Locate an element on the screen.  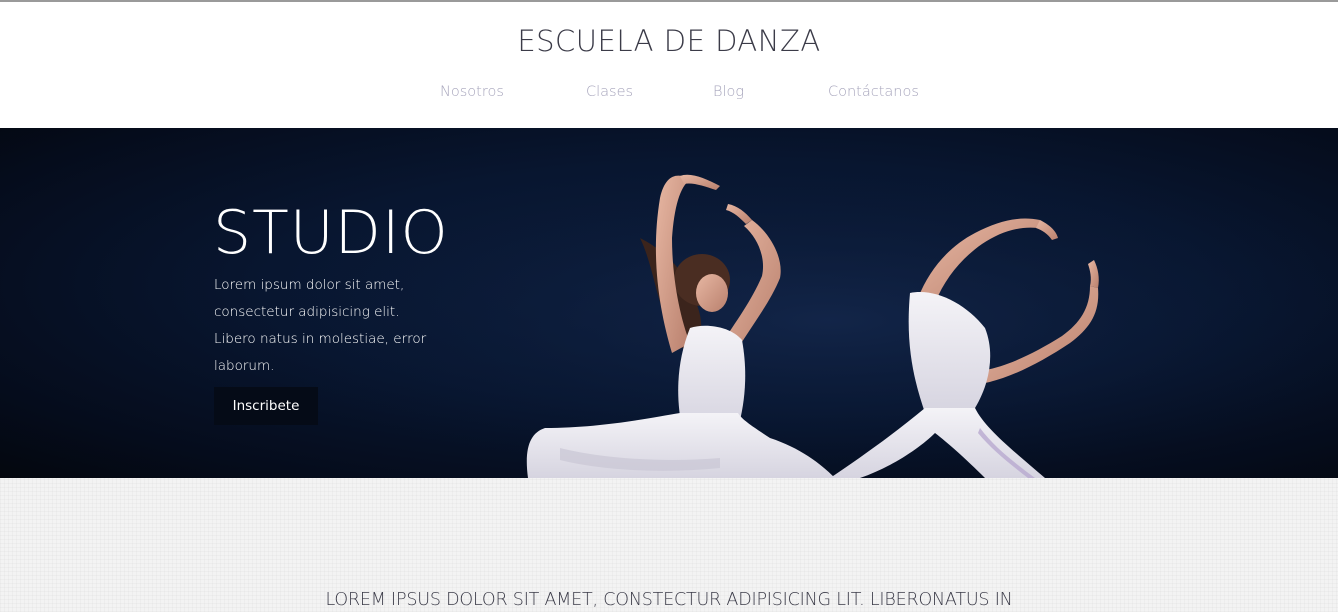
hero-title: STUDIO is located at coordinates (331, 233).